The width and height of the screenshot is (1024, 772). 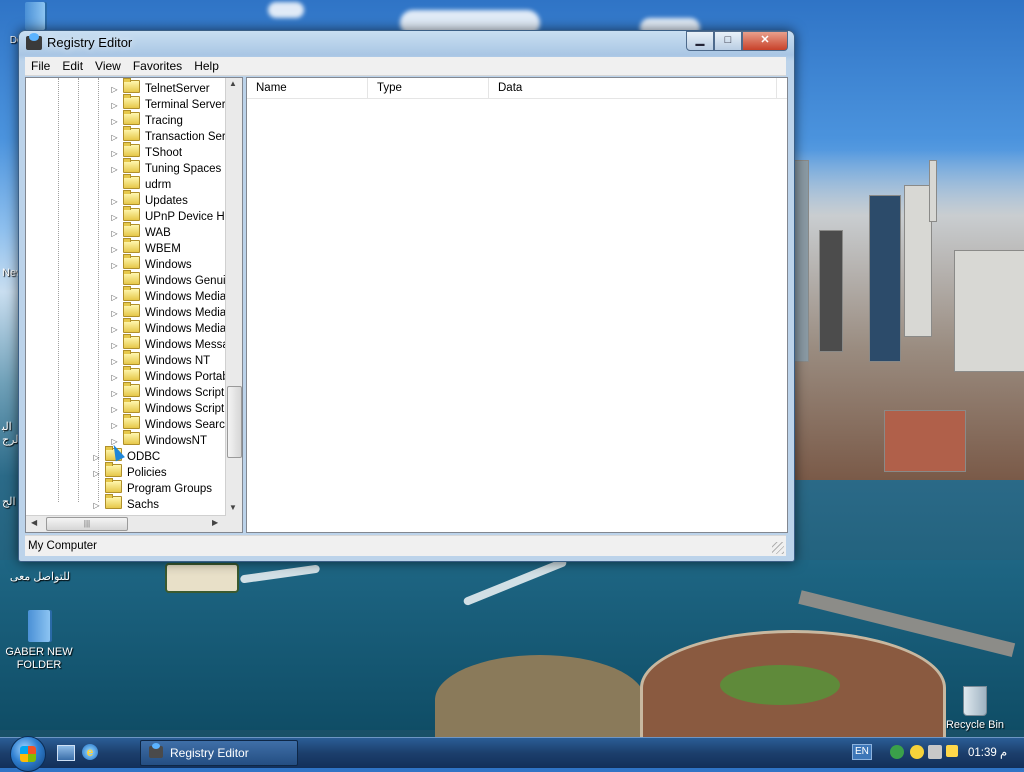 What do you see at coordinates (935, 752) in the screenshot?
I see `volume-tray-icon` at bounding box center [935, 752].